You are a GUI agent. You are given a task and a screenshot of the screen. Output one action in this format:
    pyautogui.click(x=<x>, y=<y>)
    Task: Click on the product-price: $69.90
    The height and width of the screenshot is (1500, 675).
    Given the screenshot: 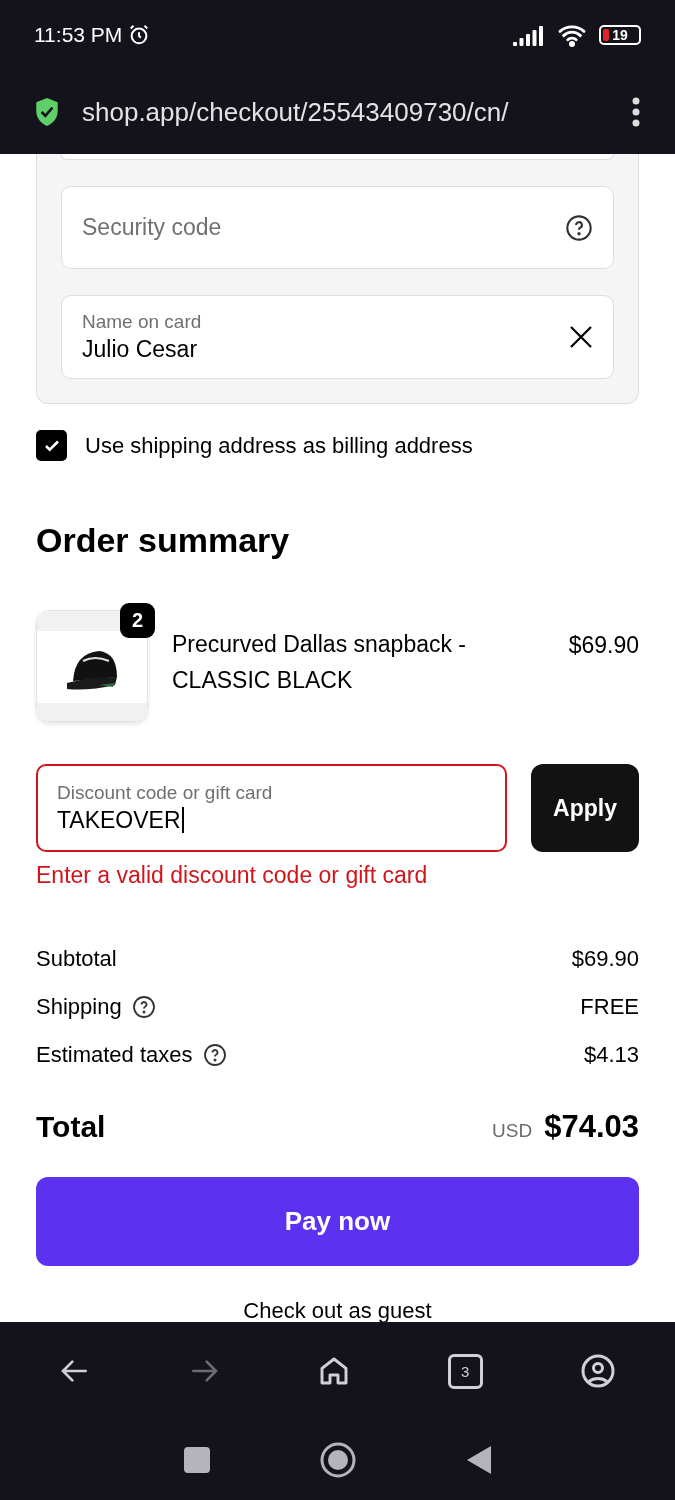 What is the action you would take?
    pyautogui.click(x=603, y=645)
    